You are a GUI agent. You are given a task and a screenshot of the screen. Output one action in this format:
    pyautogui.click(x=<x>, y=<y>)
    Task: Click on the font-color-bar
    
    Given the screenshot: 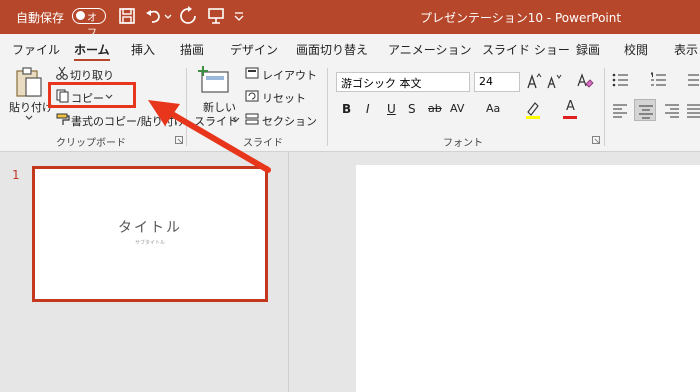 What is the action you would take?
    pyautogui.click(x=570, y=117)
    